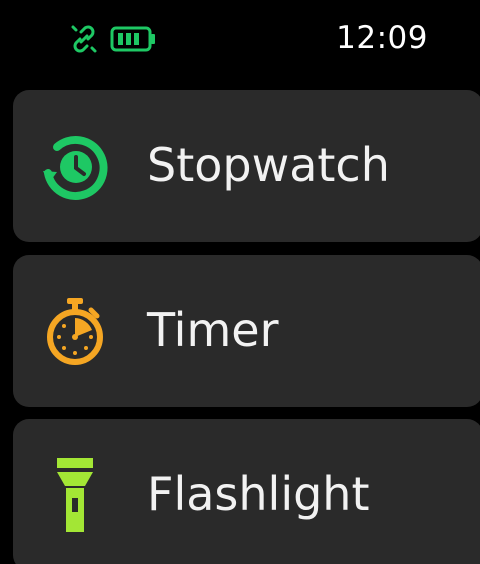 Image resolution: width=480 pixels, height=564 pixels. What do you see at coordinates (84, 39) in the screenshot?
I see `link-disconnected-icon` at bounding box center [84, 39].